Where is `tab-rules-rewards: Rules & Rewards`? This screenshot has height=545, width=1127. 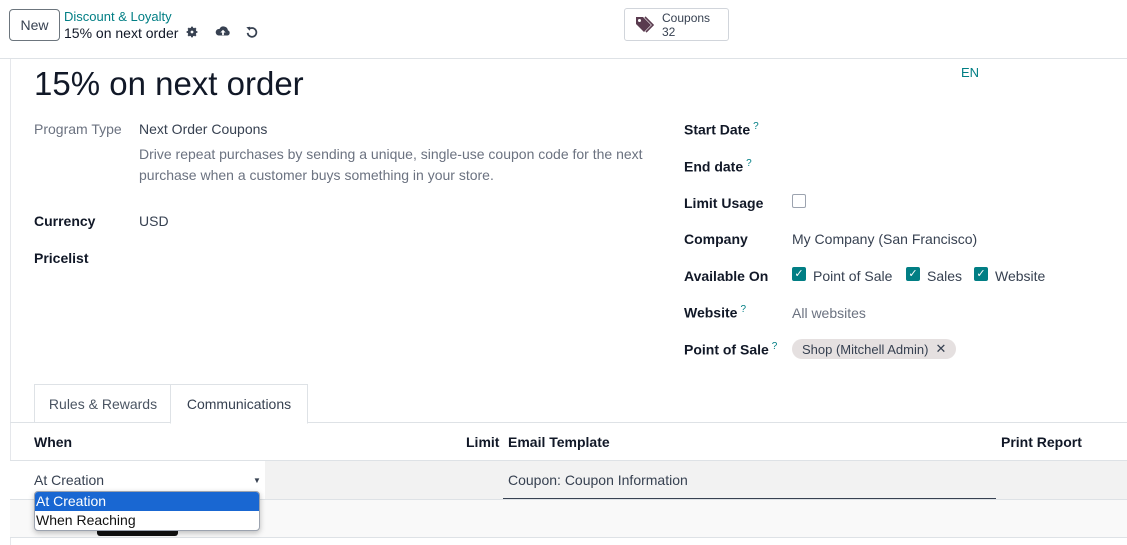
tab-rules-rewards: Rules & Rewards is located at coordinates (102, 403).